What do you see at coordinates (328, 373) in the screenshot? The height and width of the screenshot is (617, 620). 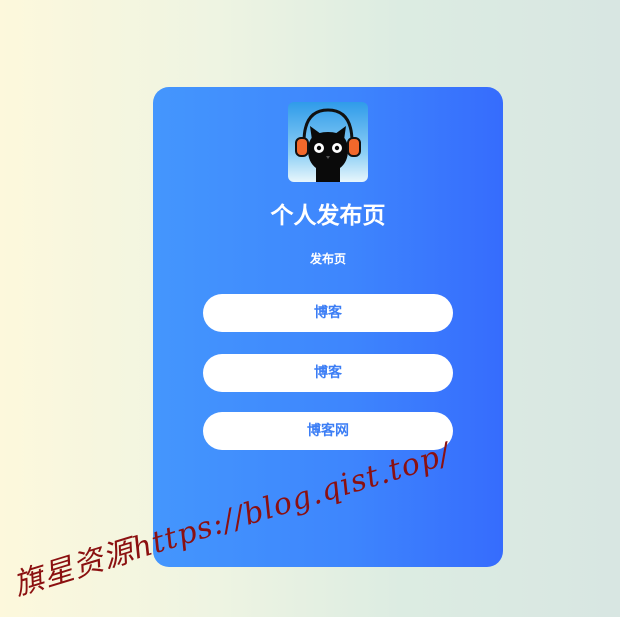 I see `blog-link-button-2: 博客` at bounding box center [328, 373].